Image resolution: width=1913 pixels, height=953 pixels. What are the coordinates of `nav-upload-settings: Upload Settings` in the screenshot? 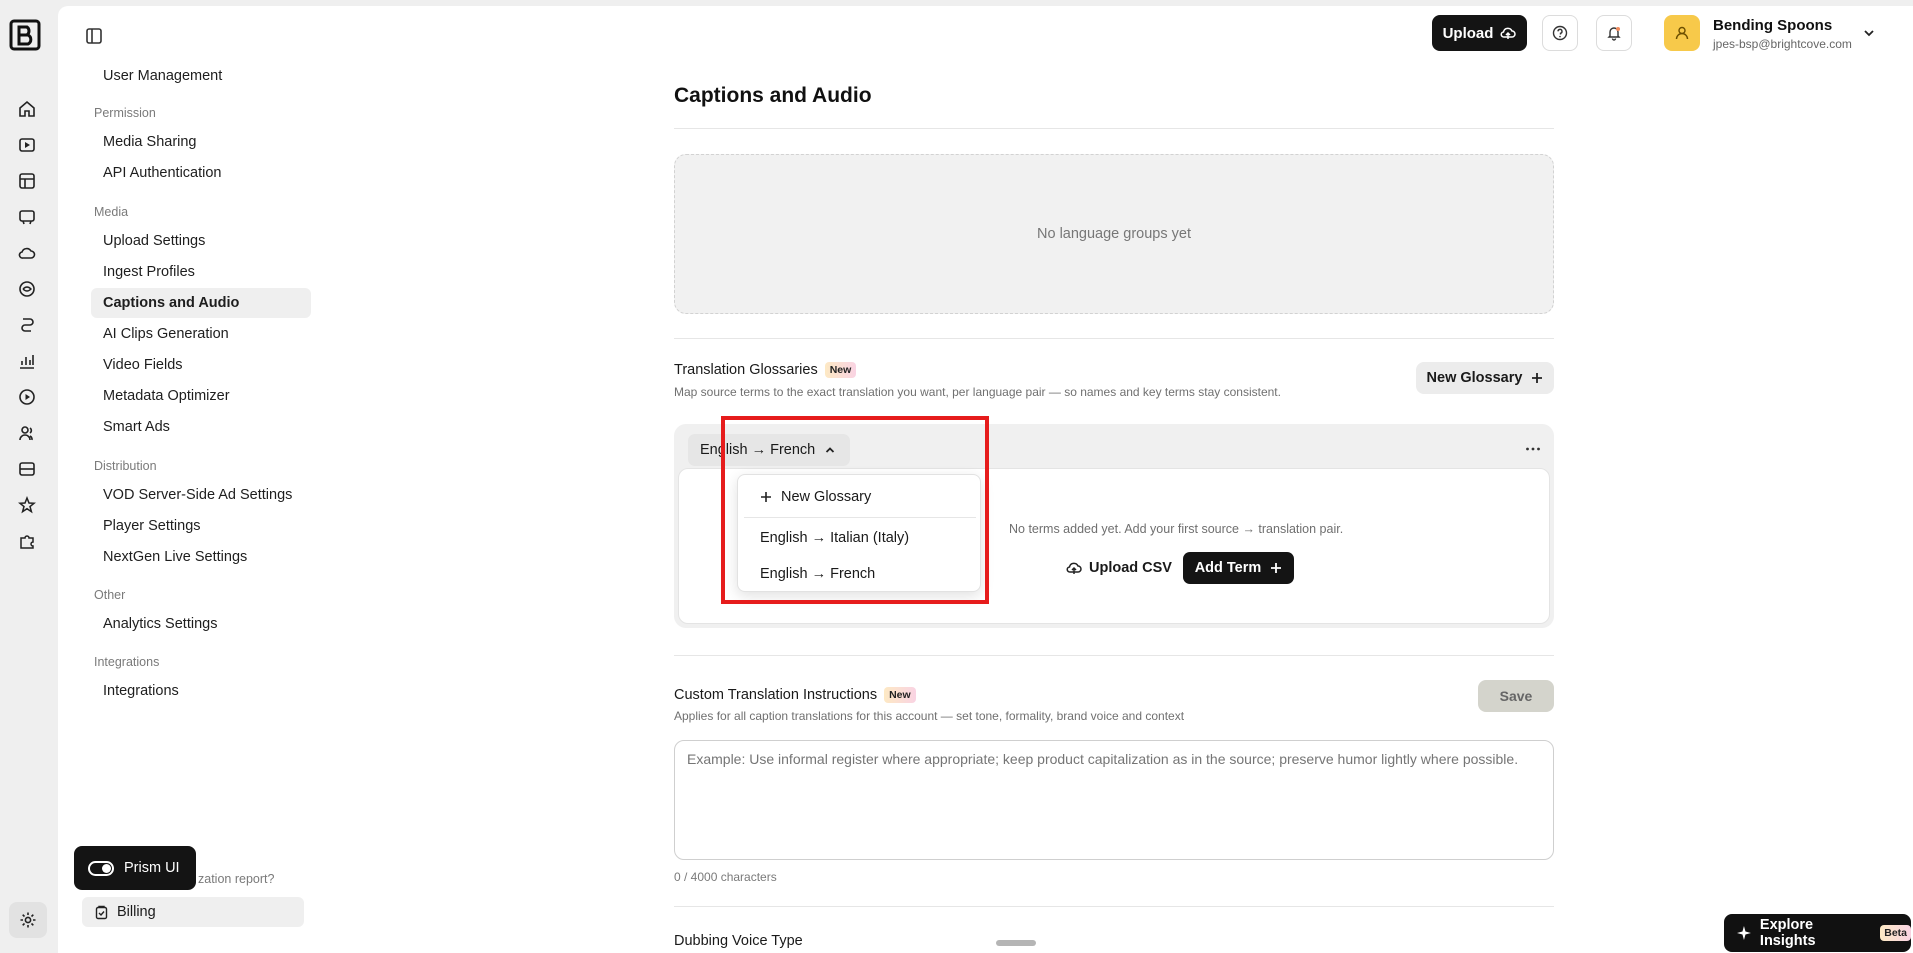 It's located at (201, 241).